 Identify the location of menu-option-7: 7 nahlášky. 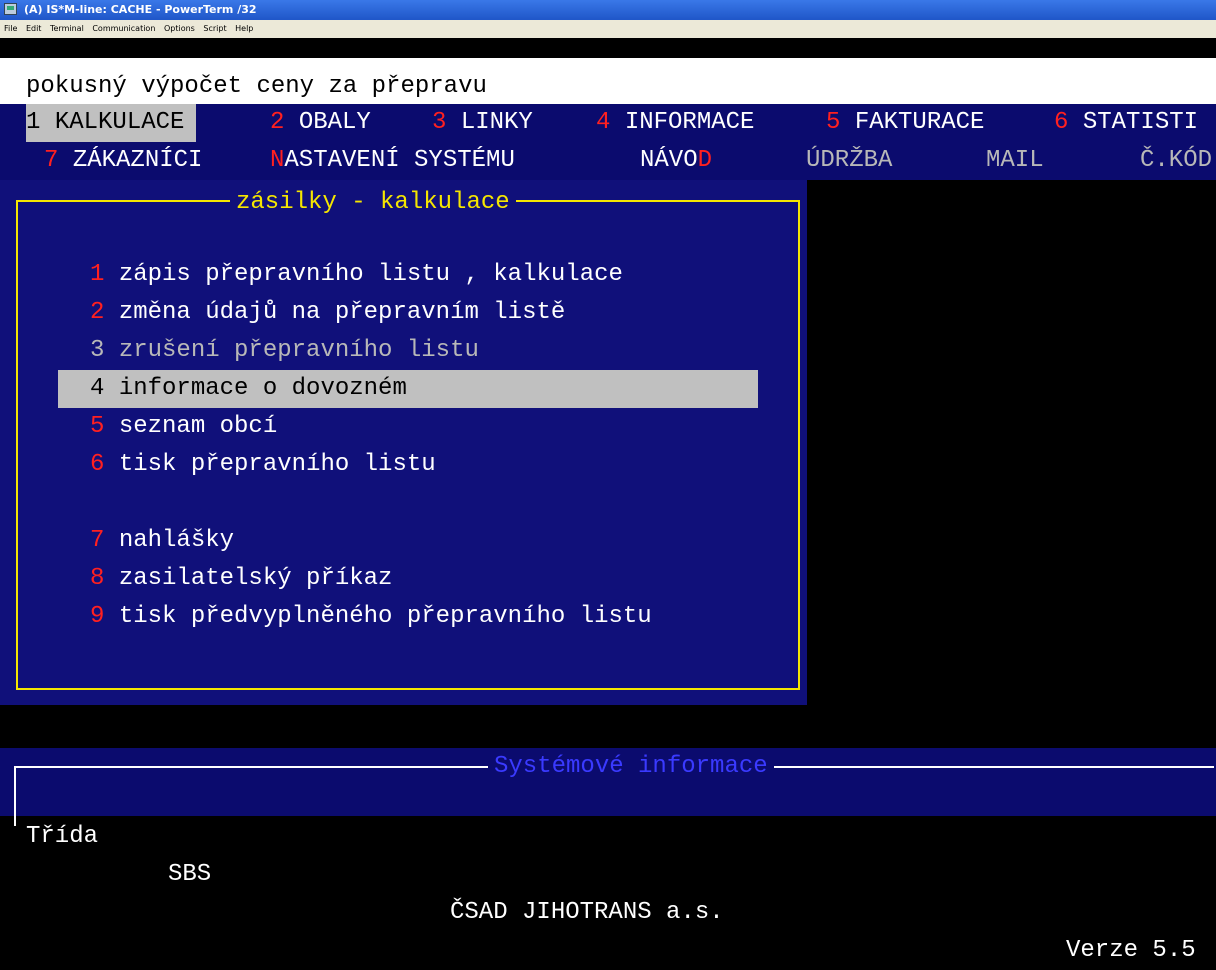
(162, 541).